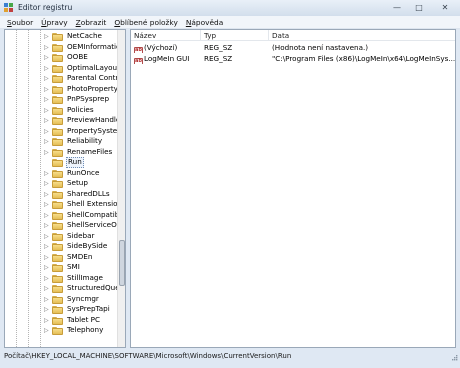  What do you see at coordinates (20, 22) in the screenshot?
I see `menu-soubor: Soubor` at bounding box center [20, 22].